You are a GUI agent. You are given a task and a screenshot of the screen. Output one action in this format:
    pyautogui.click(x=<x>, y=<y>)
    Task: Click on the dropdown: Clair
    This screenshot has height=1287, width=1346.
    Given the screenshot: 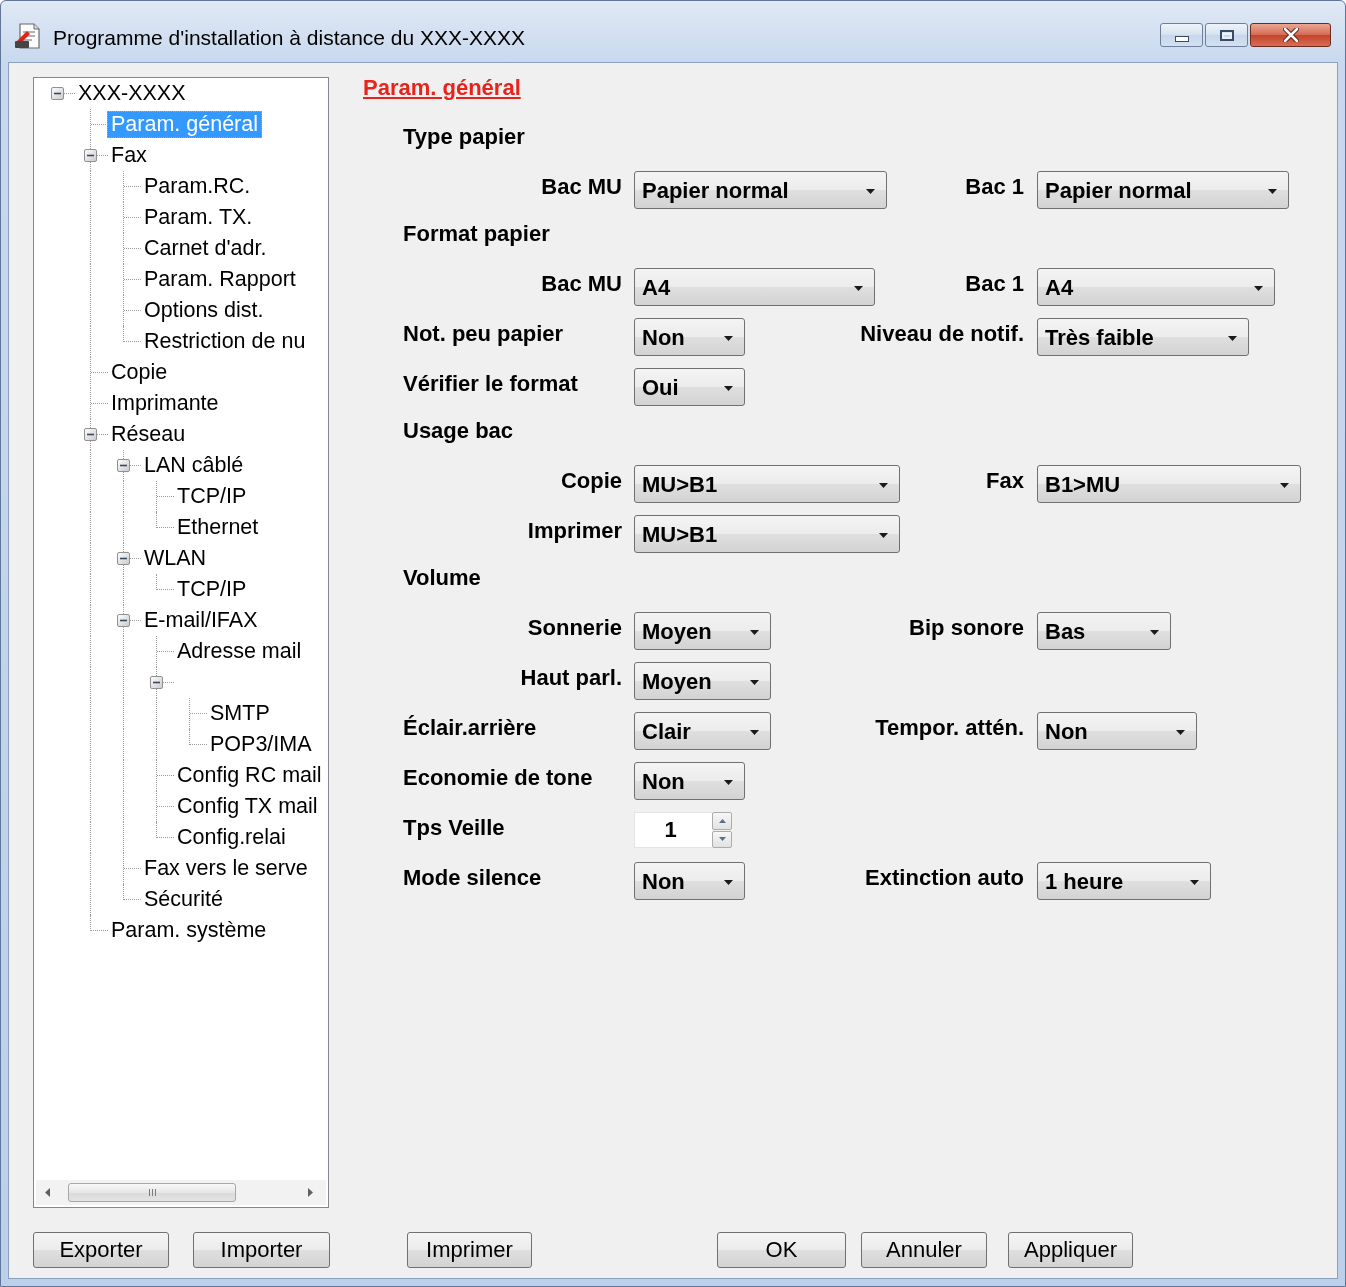 What is the action you would take?
    pyautogui.click(x=702, y=731)
    